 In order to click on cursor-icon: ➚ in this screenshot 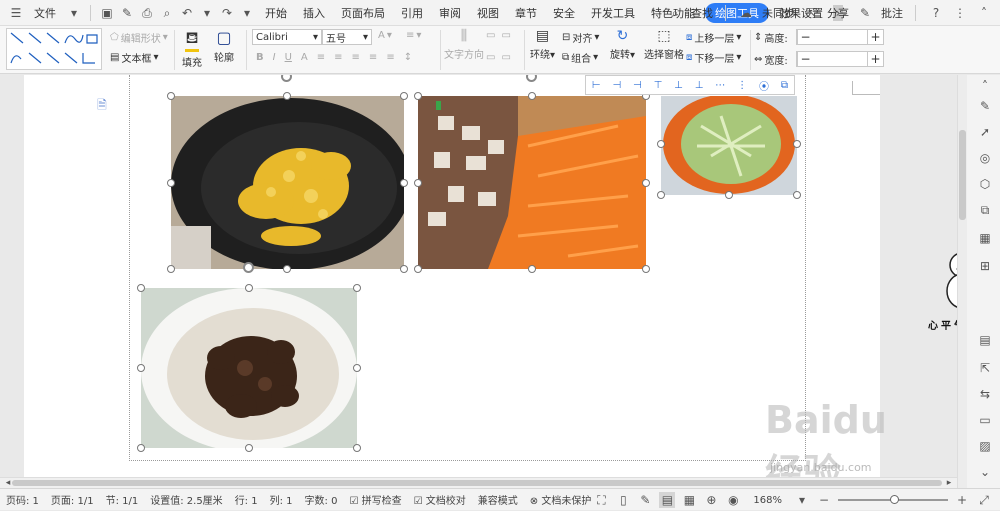, I will do `click(985, 132)`.